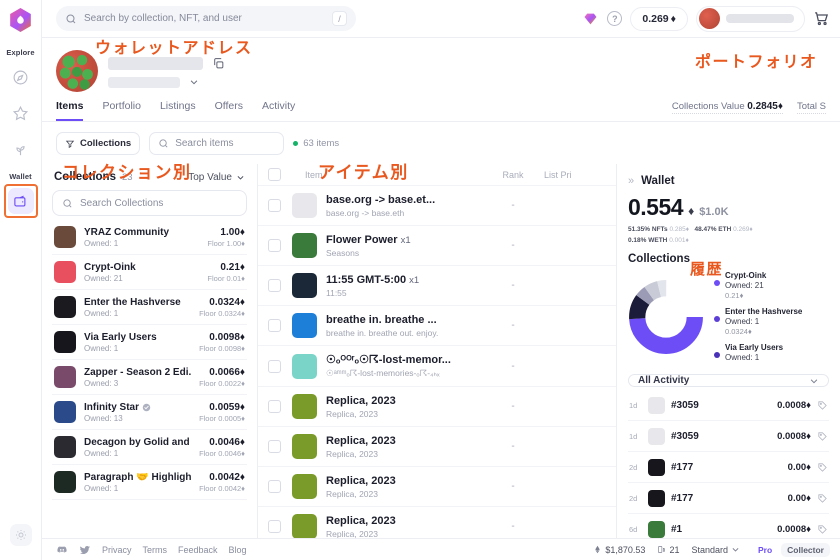 This screenshot has height=560, width=840. What do you see at coordinates (137, 412) in the screenshot?
I see `collection-info: Infinity Star Owned: 13` at bounding box center [137, 412].